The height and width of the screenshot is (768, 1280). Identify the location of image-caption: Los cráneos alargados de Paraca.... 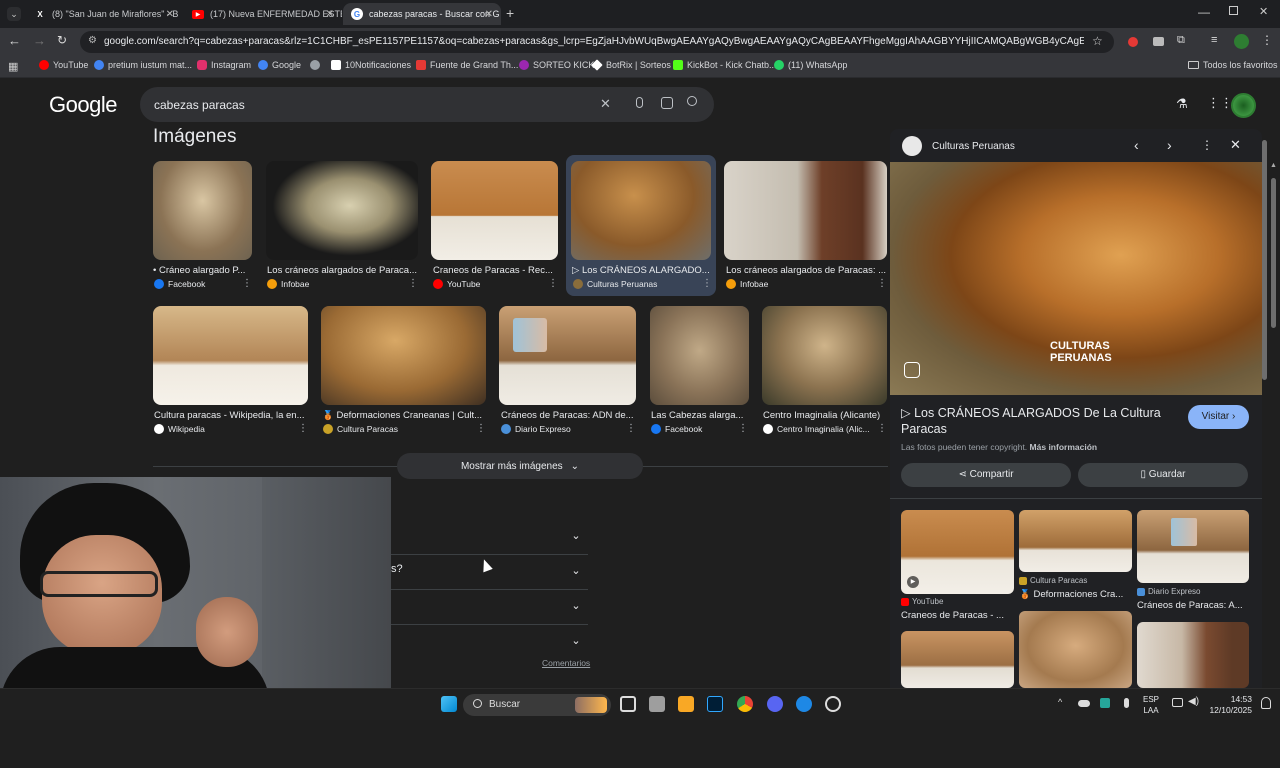
(342, 270).